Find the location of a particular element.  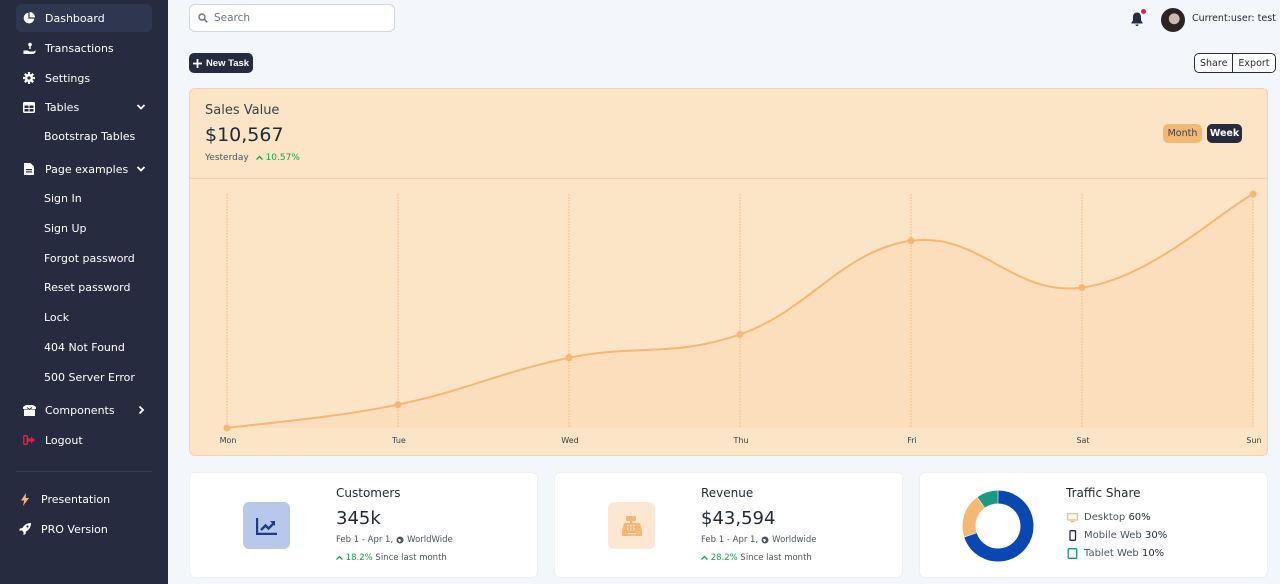

search-box is located at coordinates (292, 18).